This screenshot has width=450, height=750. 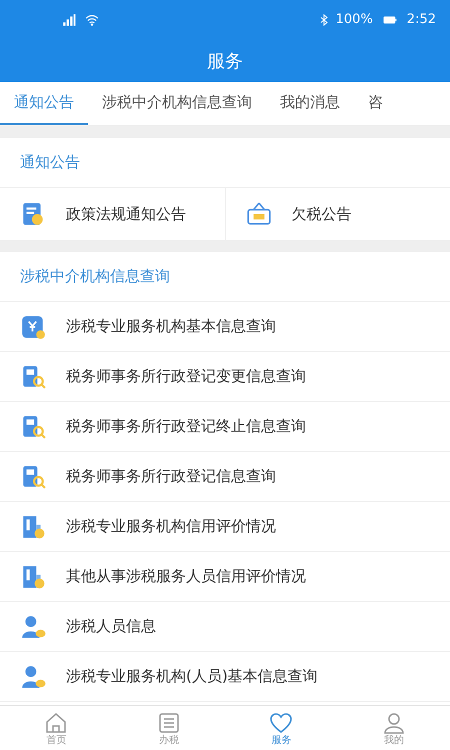 I want to click on section-title: 通知公告, so click(x=50, y=163).